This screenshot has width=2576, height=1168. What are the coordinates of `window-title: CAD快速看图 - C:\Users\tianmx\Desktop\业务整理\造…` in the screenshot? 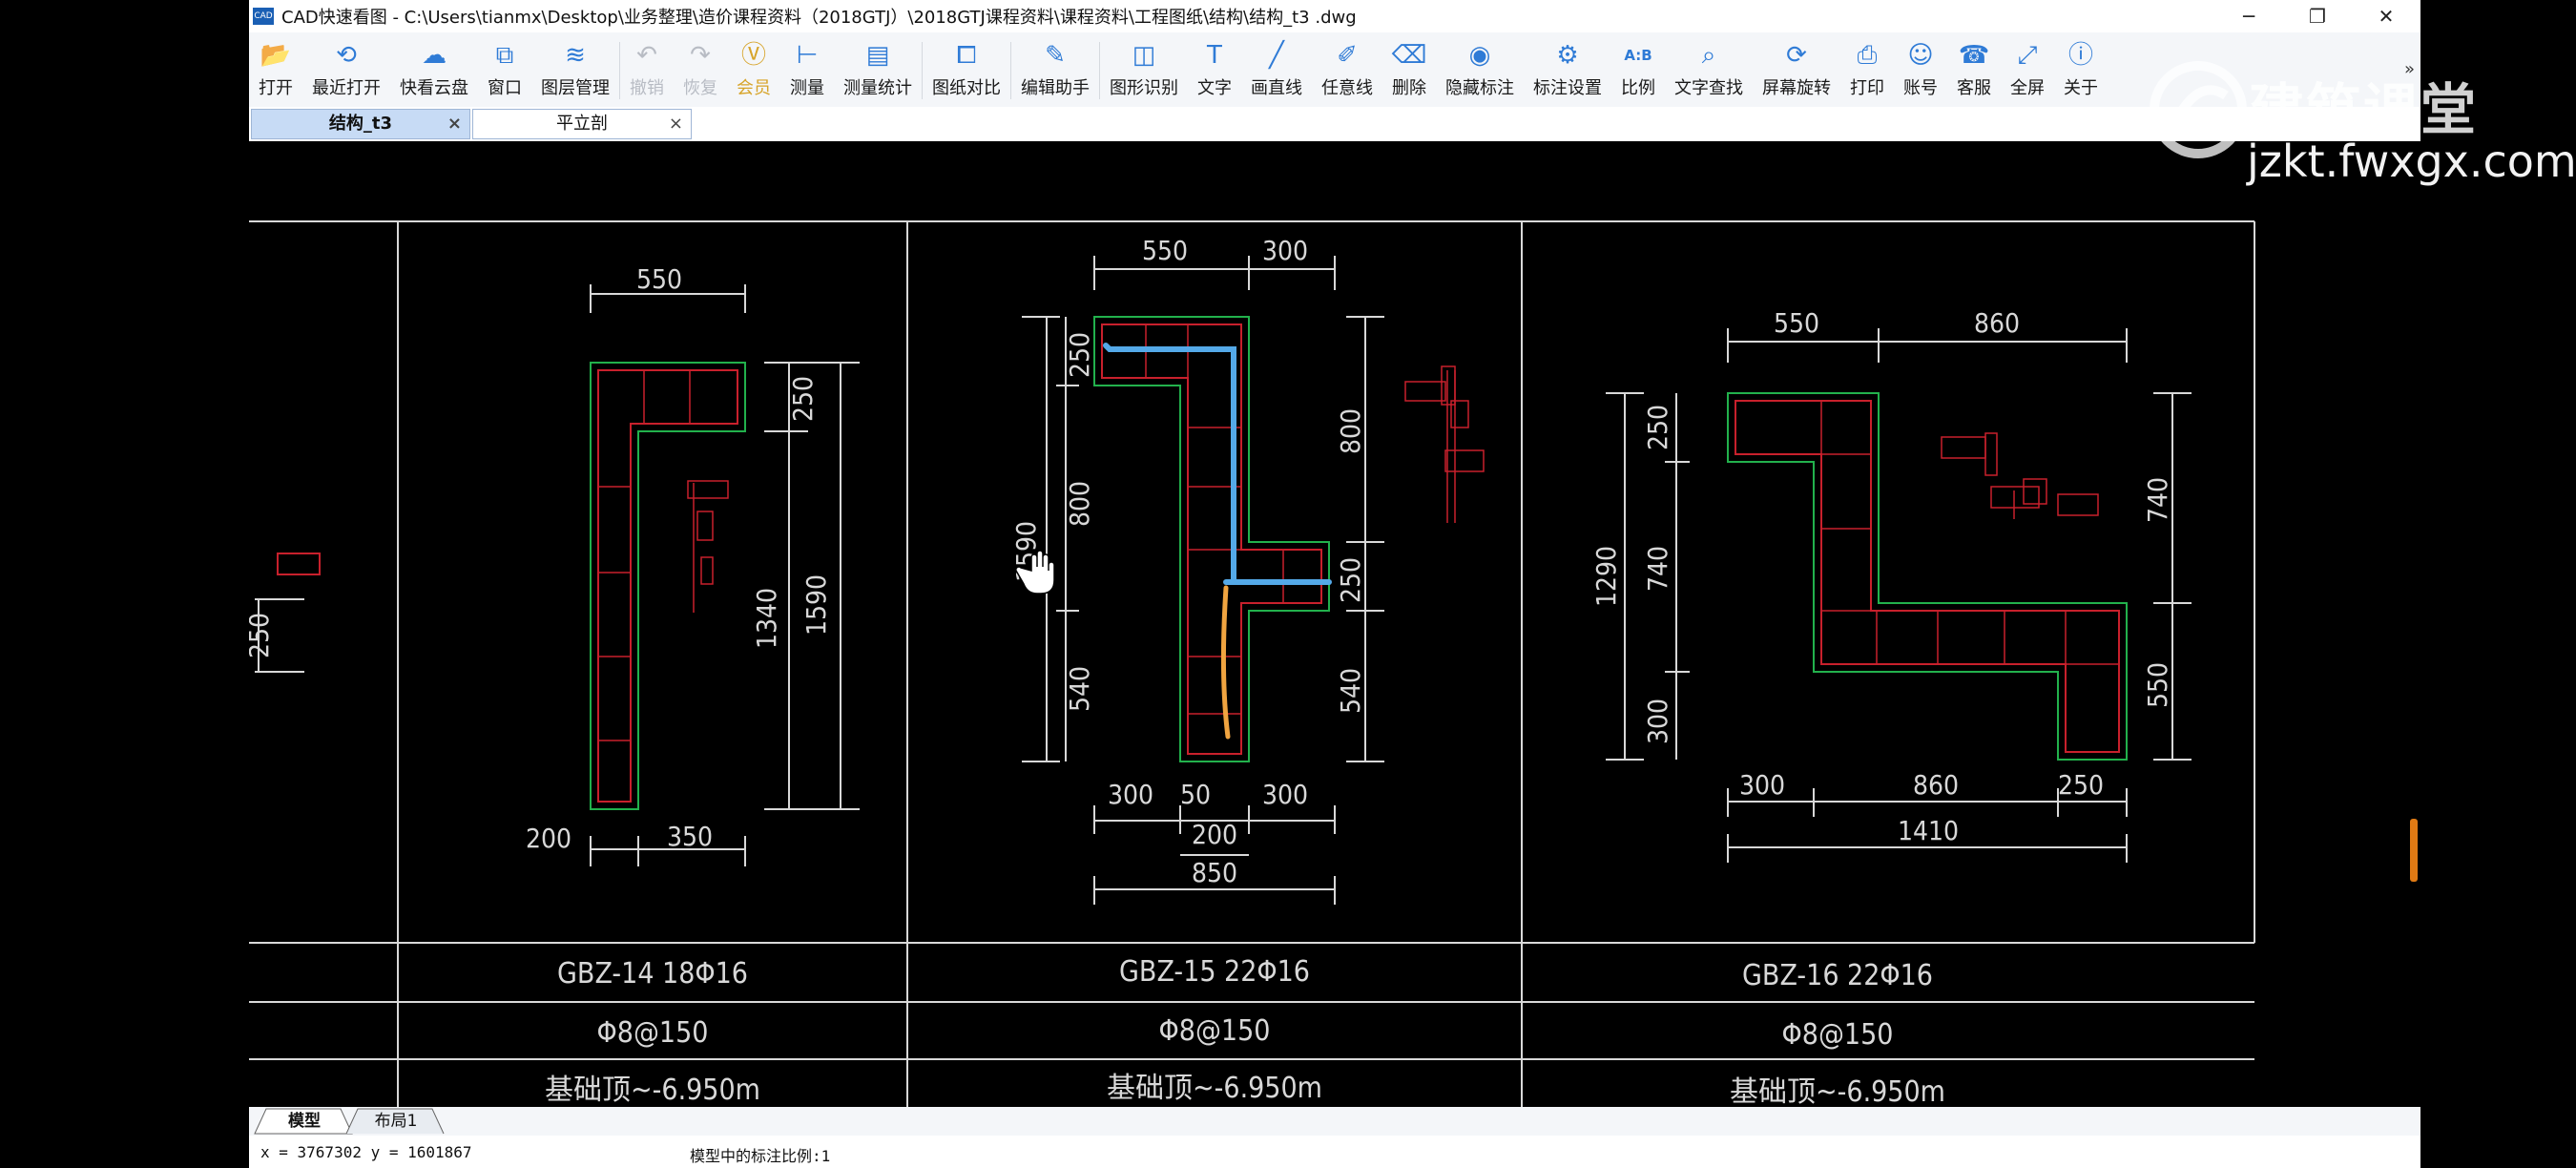 It's located at (819, 18).